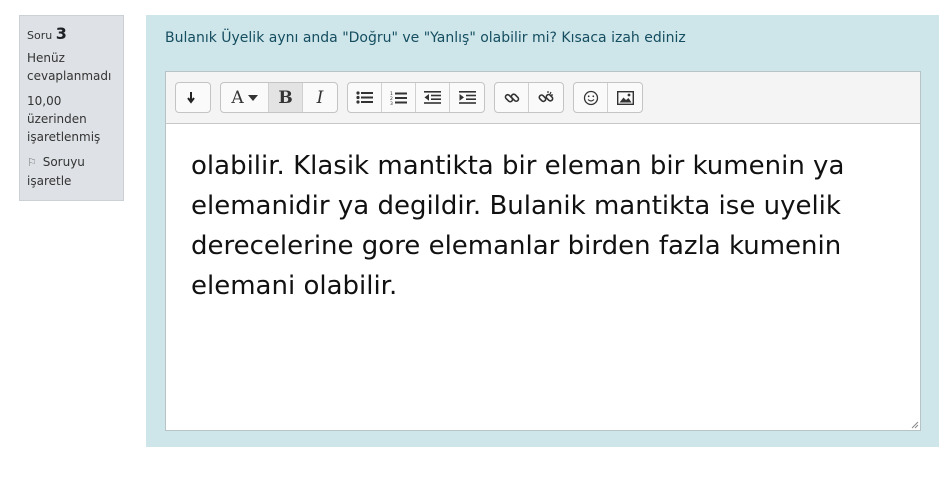  Describe the element at coordinates (61, 33) in the screenshot. I see `question-number-value: 3` at that location.